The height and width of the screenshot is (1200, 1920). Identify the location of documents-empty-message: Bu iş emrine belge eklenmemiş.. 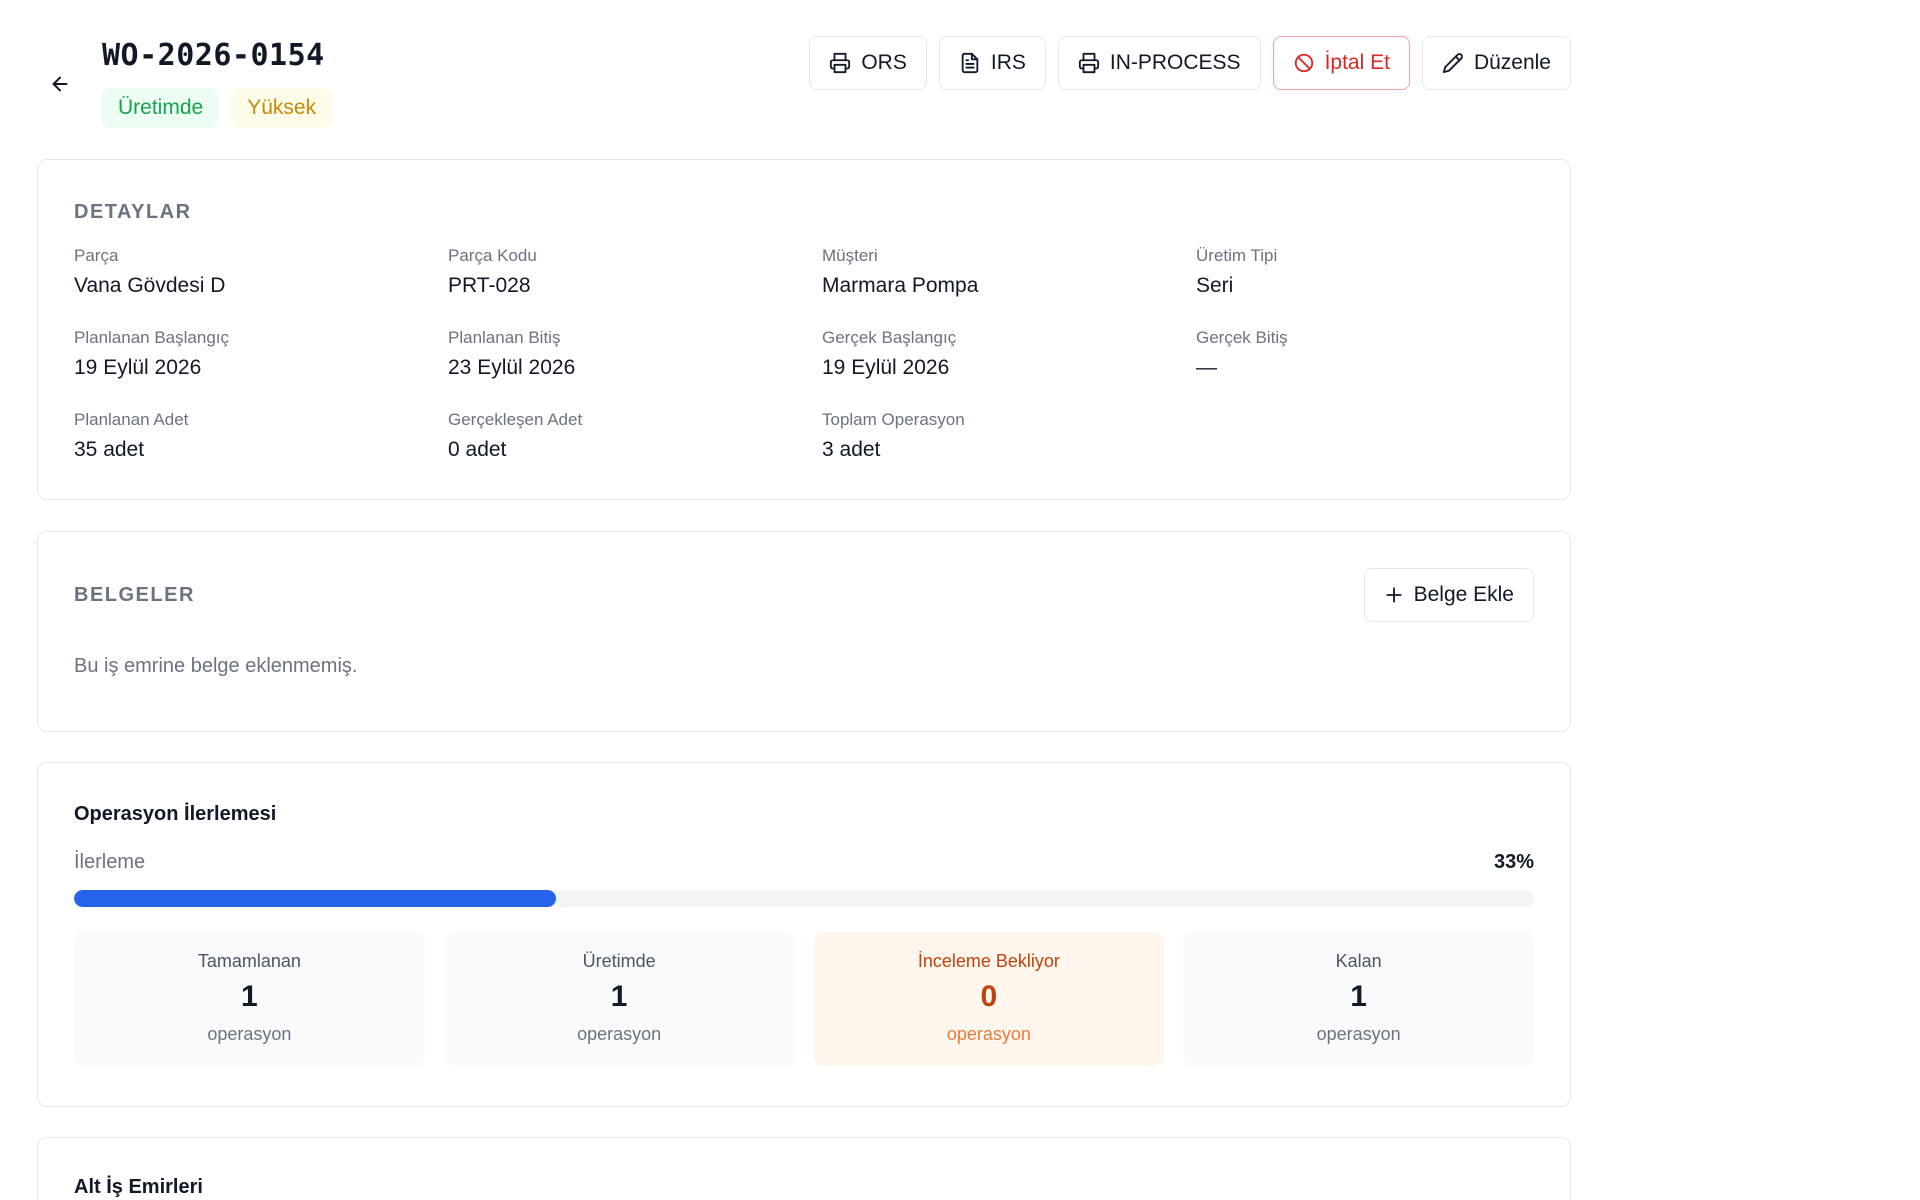
(216, 666).